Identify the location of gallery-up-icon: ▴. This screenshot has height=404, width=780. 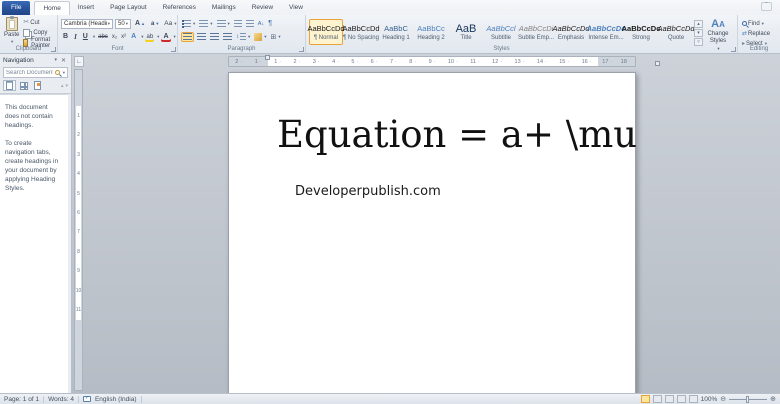
(698, 24).